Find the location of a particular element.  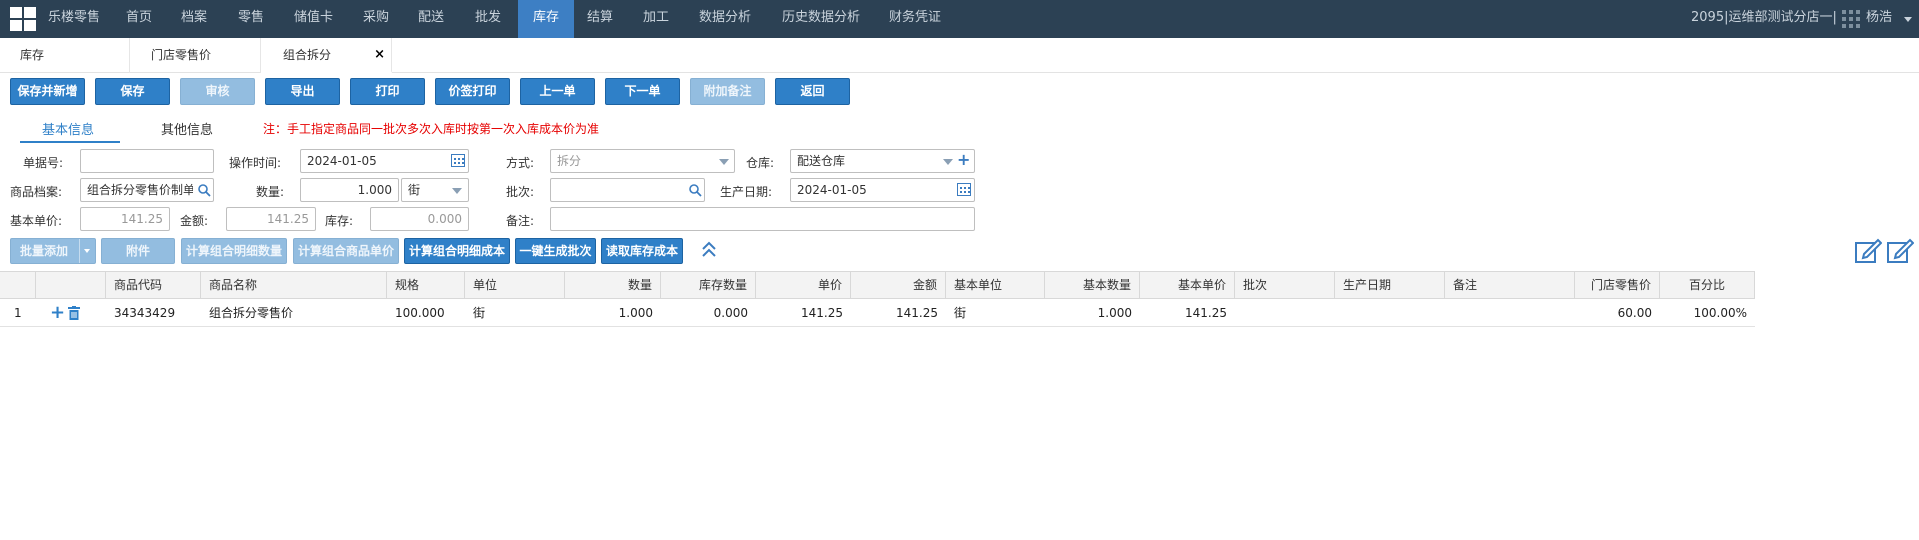

app-logo-icon is located at coordinates (23, 19).